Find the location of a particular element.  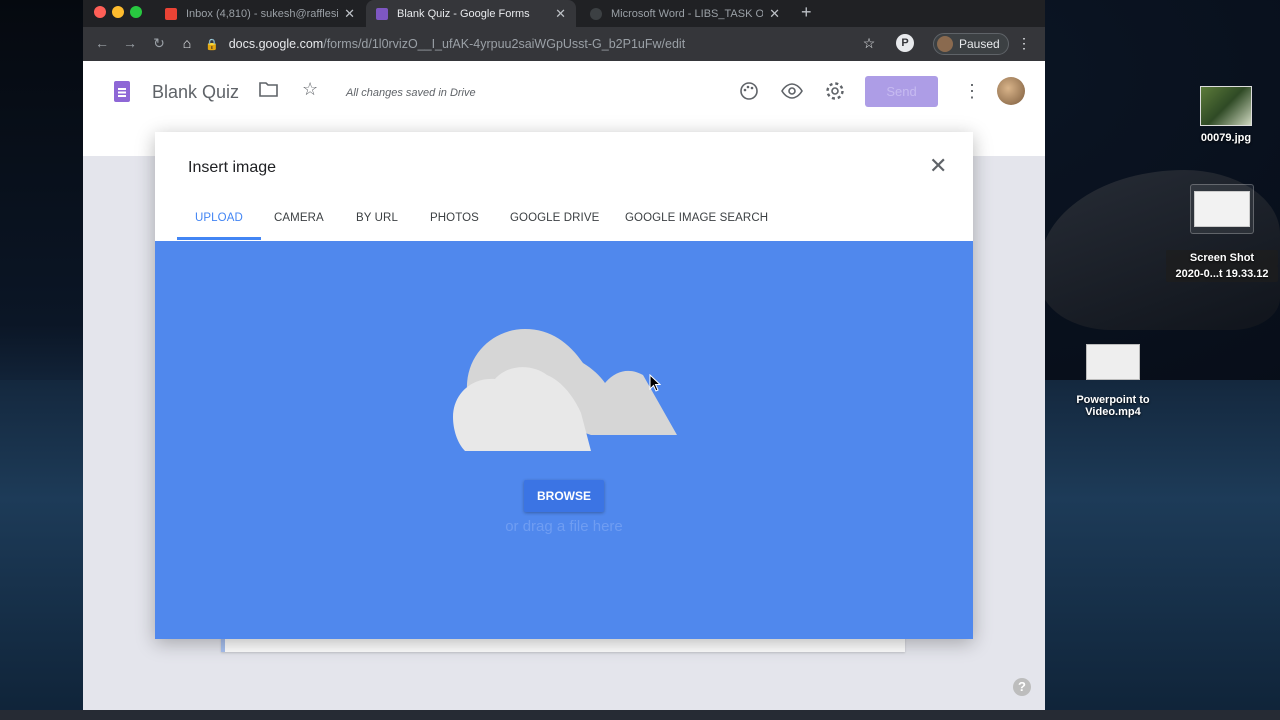

browse-button: BROWSE is located at coordinates (564, 496).